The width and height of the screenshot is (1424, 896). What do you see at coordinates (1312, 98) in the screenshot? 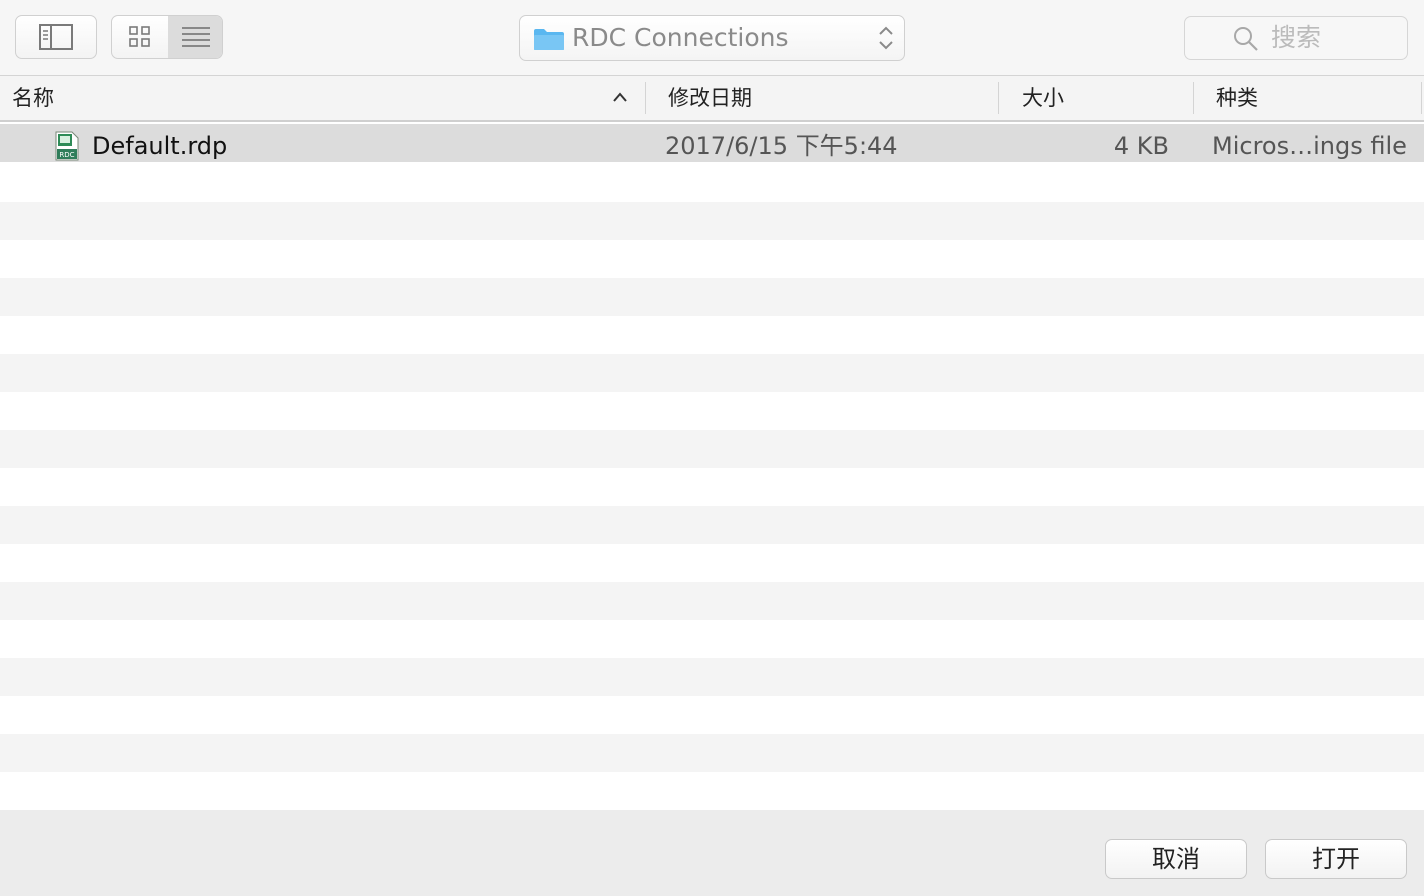
I see `column-kind-header: 种类` at bounding box center [1312, 98].